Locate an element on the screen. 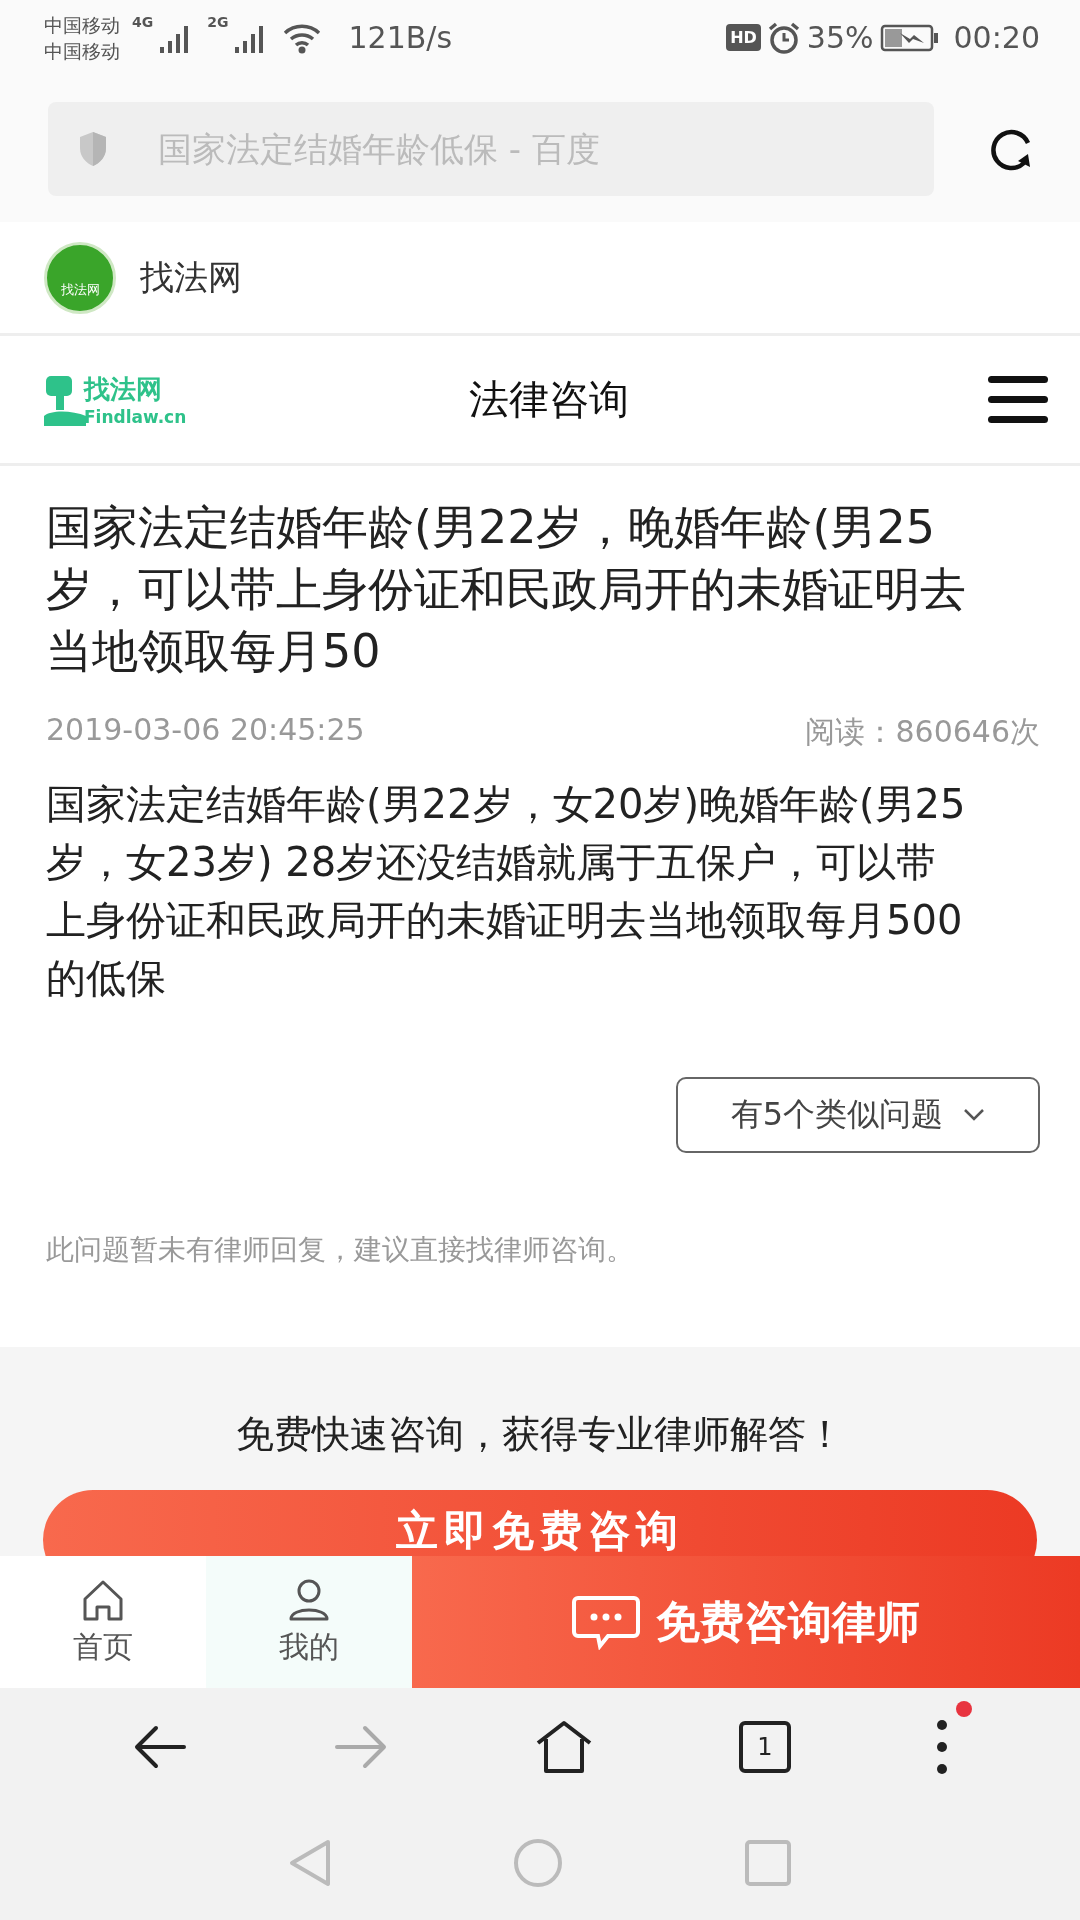 The width and height of the screenshot is (1080, 1920). more-icon is located at coordinates (941, 1746).